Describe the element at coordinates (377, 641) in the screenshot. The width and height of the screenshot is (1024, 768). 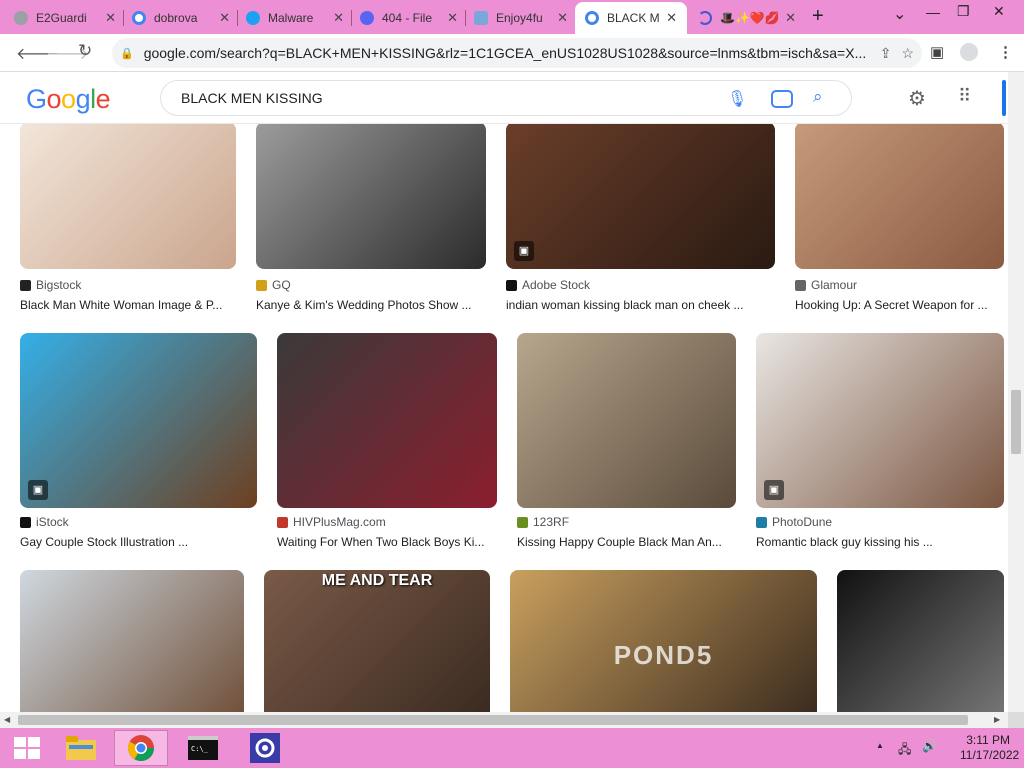
I see `result-image: ME AND TEAR` at that location.